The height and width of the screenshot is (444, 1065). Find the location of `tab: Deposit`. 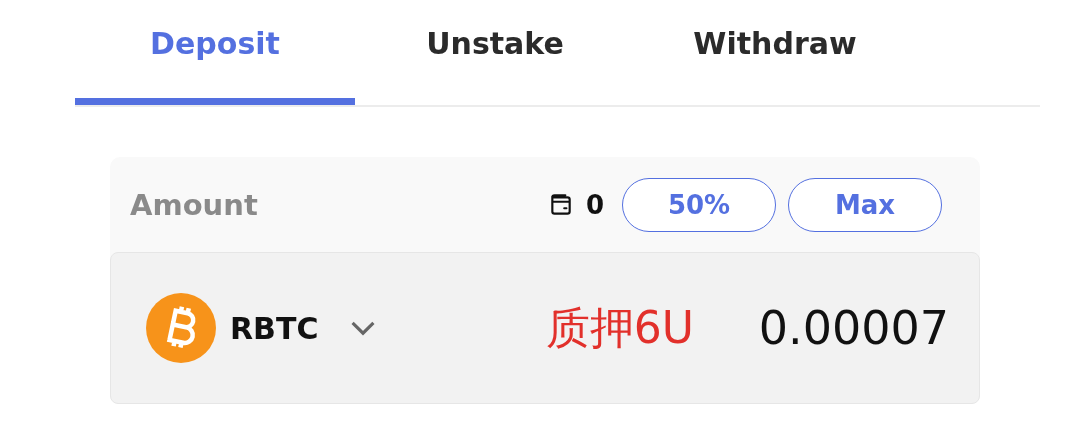

tab: Deposit is located at coordinates (215, 52).